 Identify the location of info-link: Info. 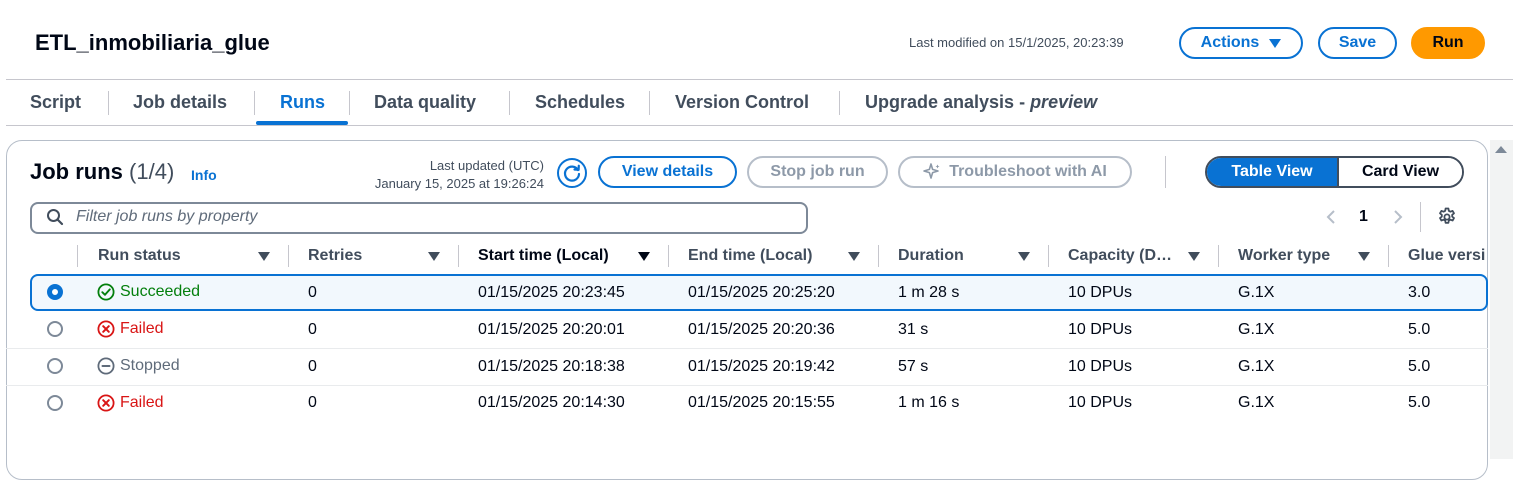
(204, 175).